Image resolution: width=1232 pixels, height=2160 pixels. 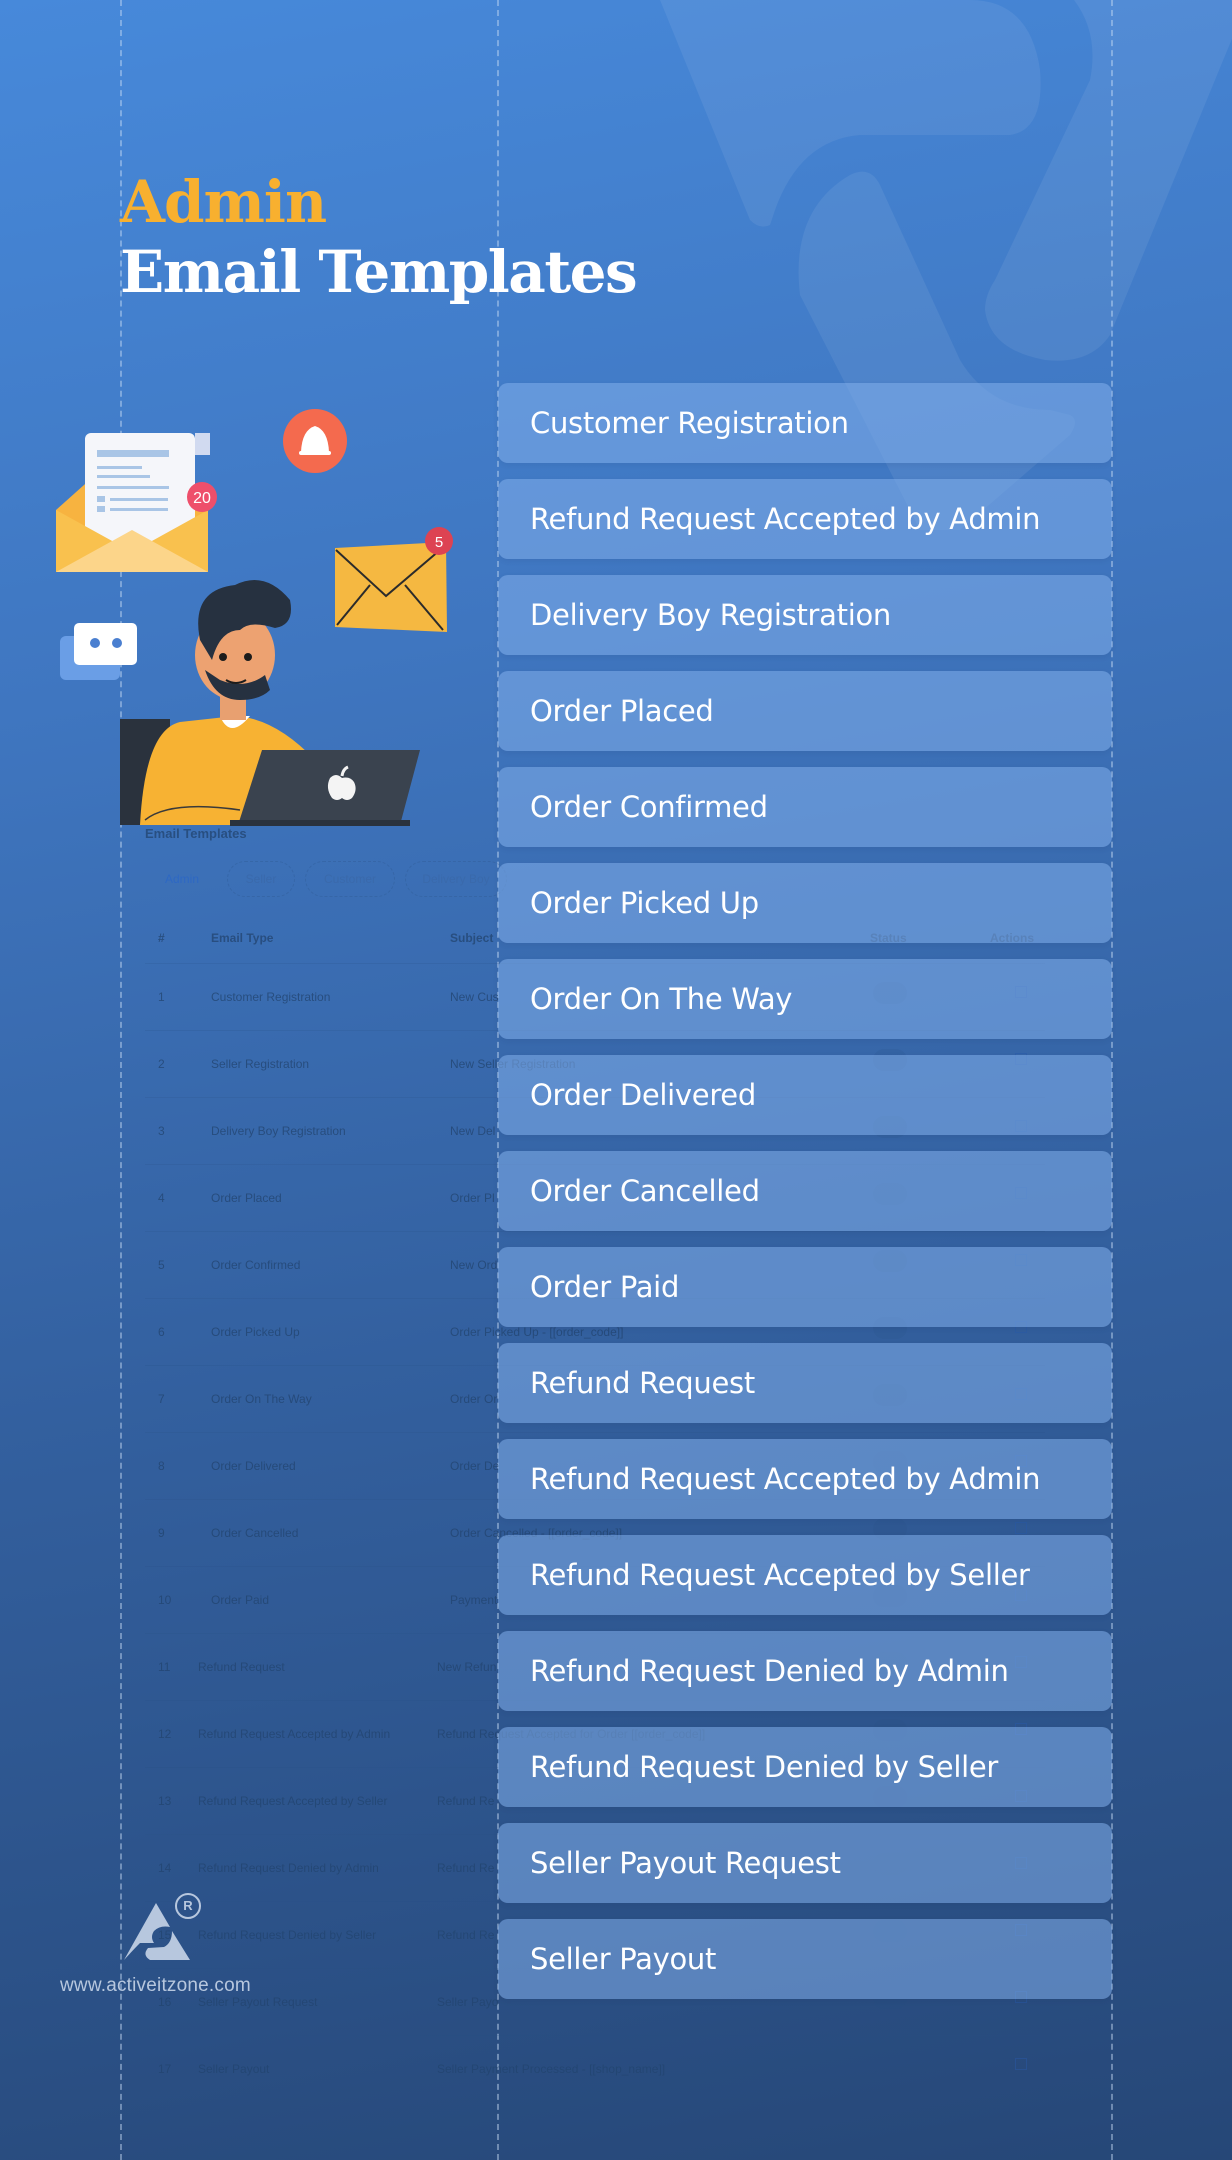 What do you see at coordinates (202, 498) in the screenshot?
I see `svg-text: 20` at bounding box center [202, 498].